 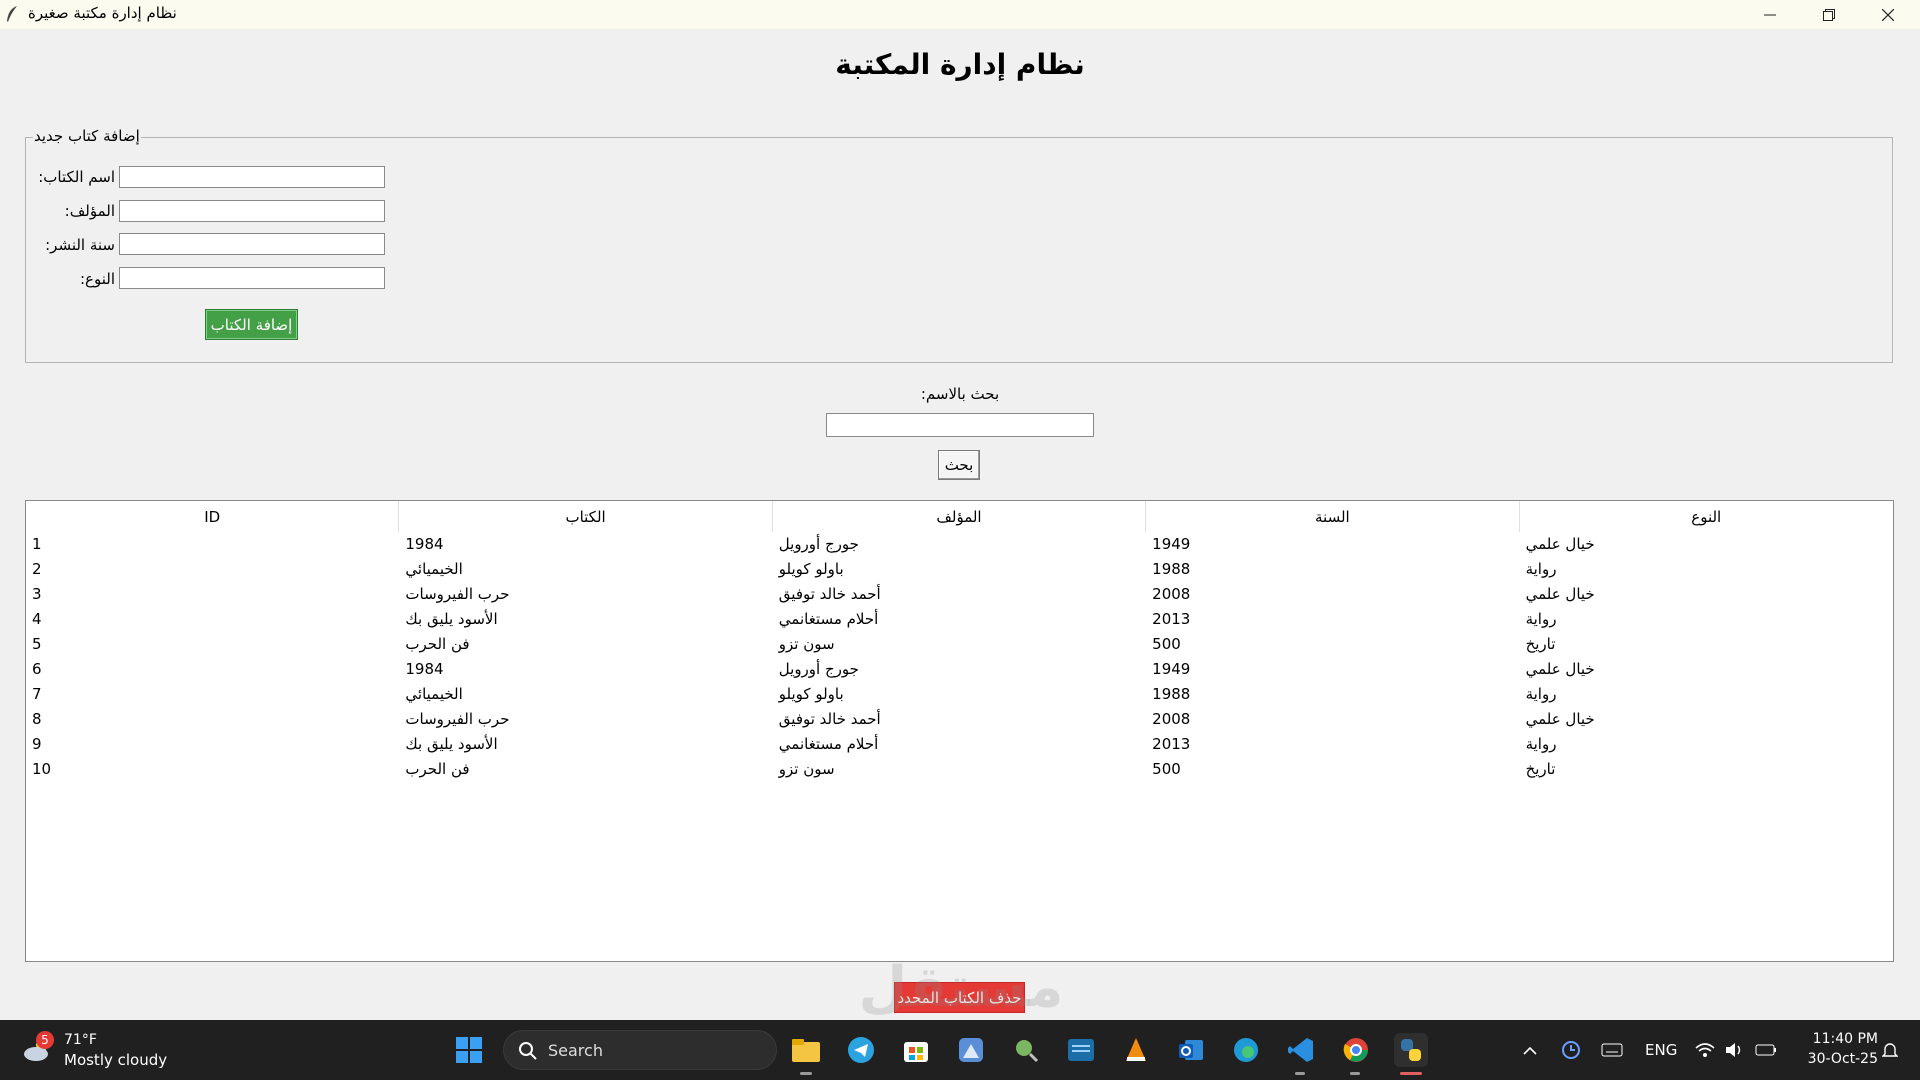 What do you see at coordinates (586, 516) in the screenshot?
I see `column-header-book: الكتاب` at bounding box center [586, 516].